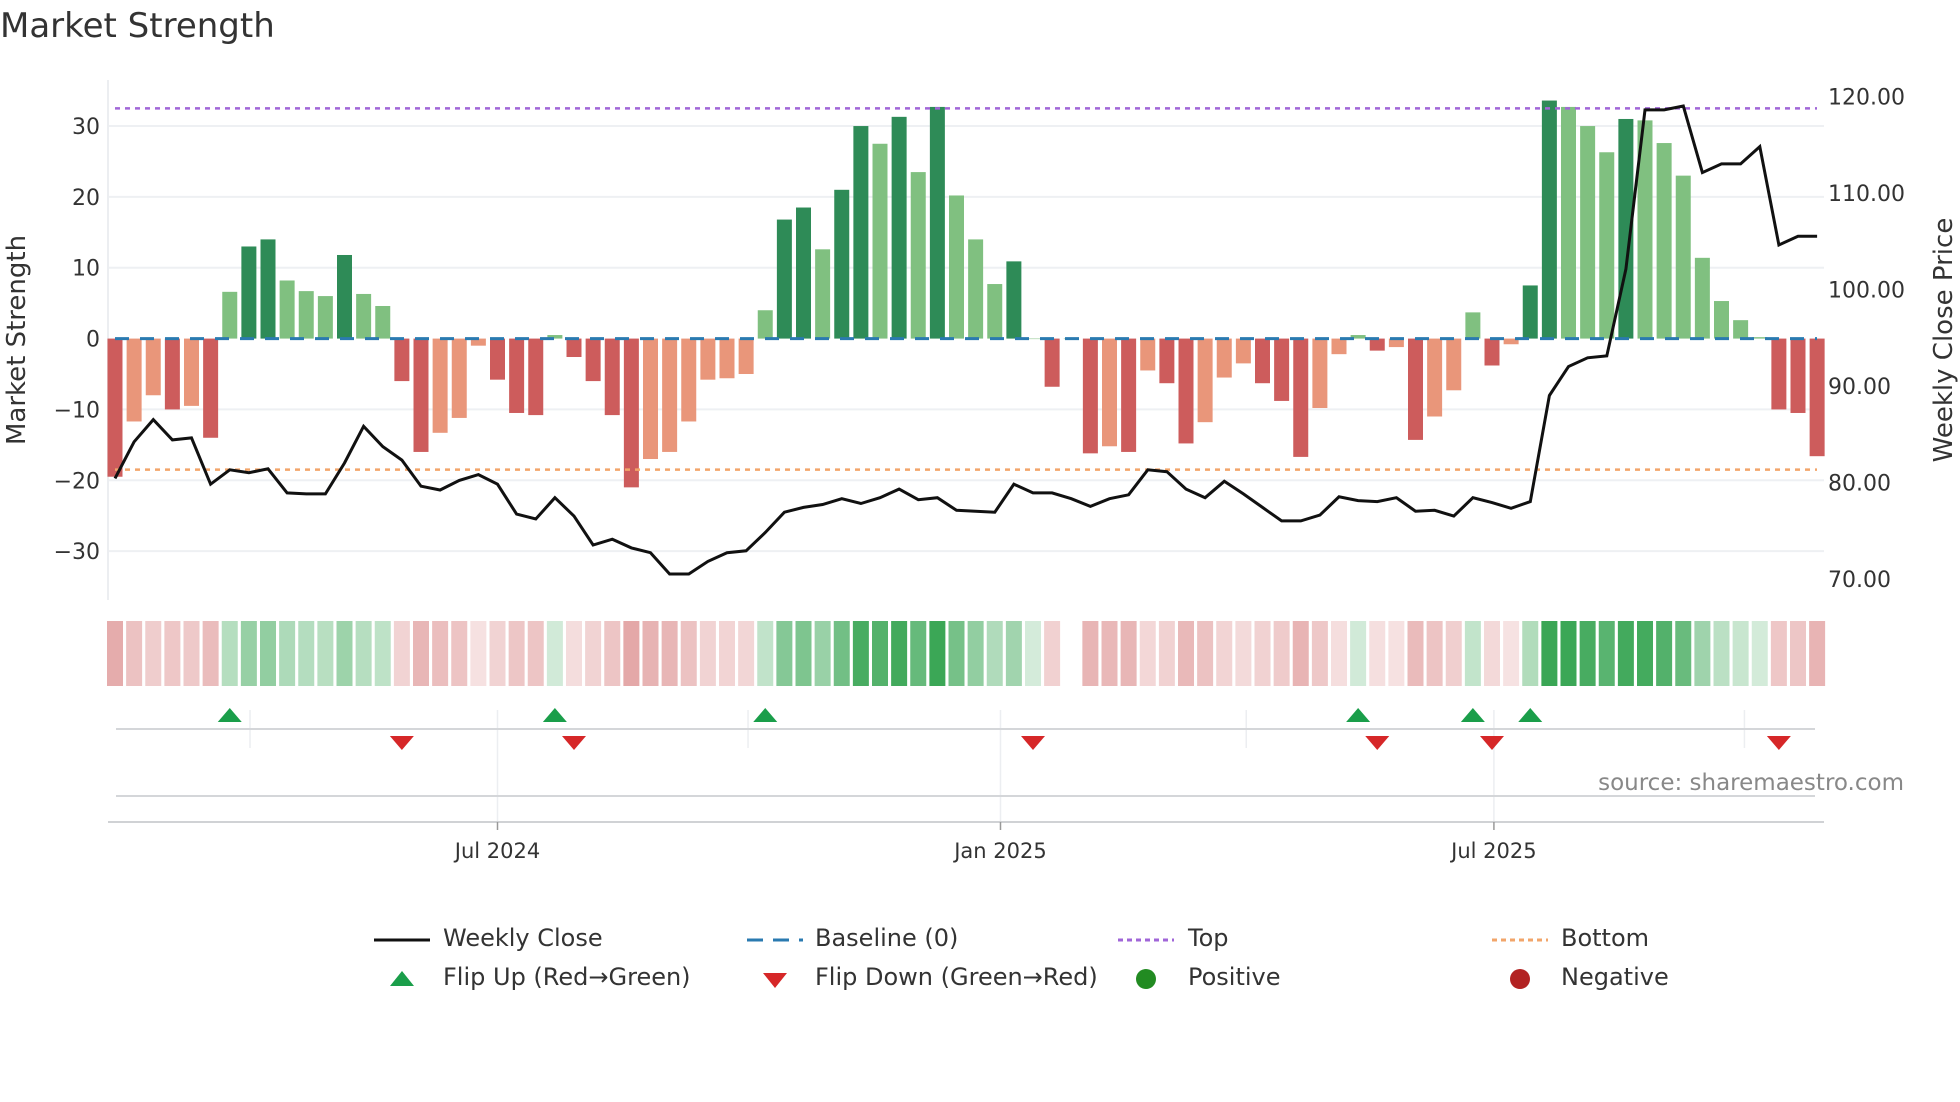 This screenshot has height=1102, width=1960. What do you see at coordinates (1944, 340) in the screenshot?
I see `y2-axis-label: Weekly Close Price` at bounding box center [1944, 340].